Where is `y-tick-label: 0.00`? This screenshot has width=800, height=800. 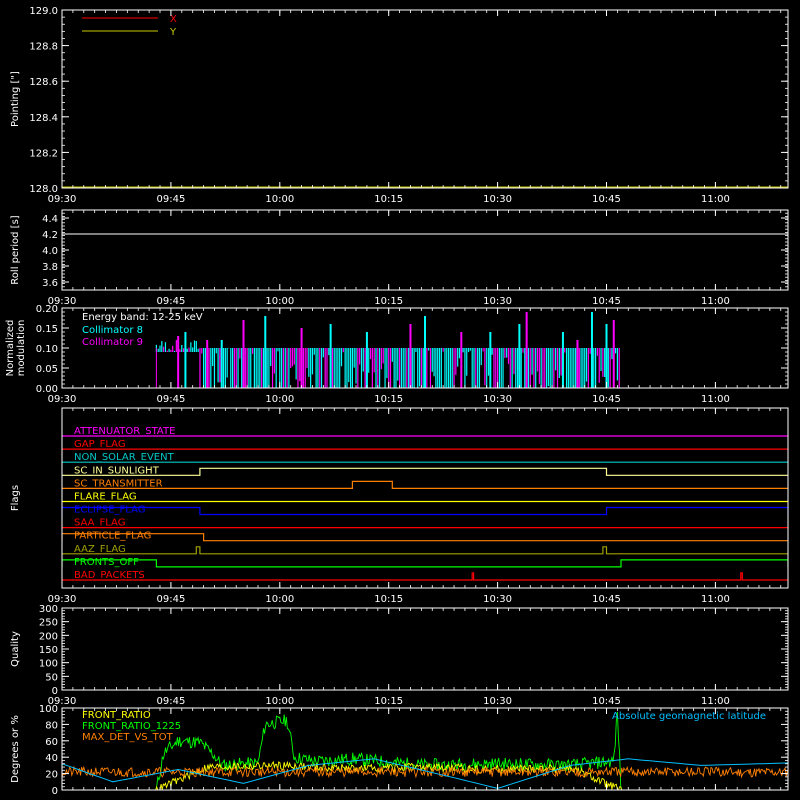 y-tick-label: 0.00 is located at coordinates (47, 389).